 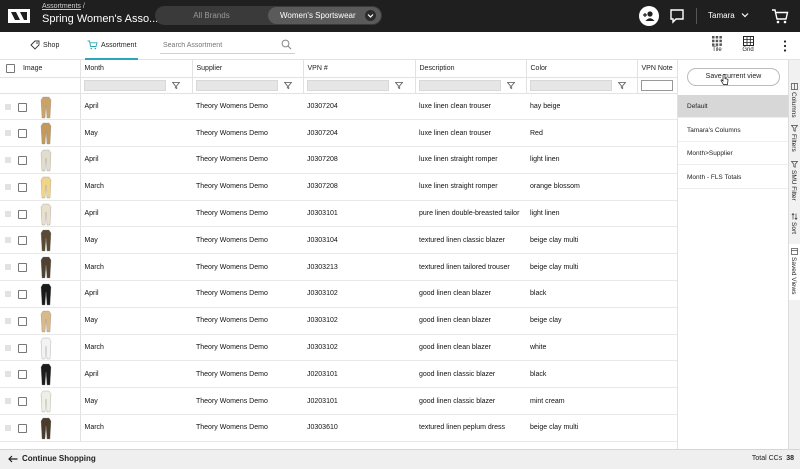 What do you see at coordinates (717, 46) in the screenshot?
I see `tile-view-button: Tile` at bounding box center [717, 46].